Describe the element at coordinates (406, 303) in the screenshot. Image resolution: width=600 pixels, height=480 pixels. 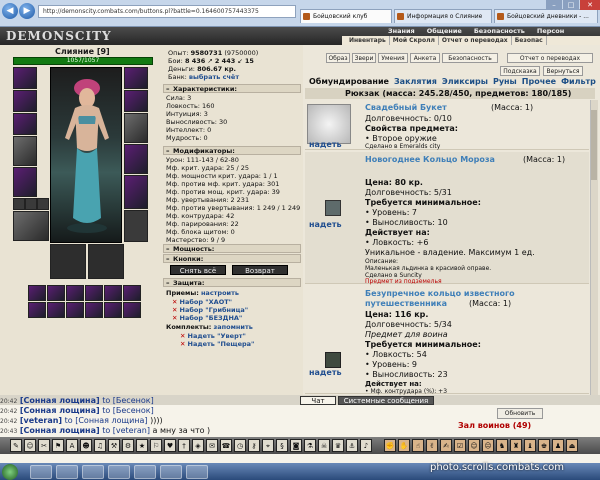
I see `item-name-cont: путешественника` at that location.